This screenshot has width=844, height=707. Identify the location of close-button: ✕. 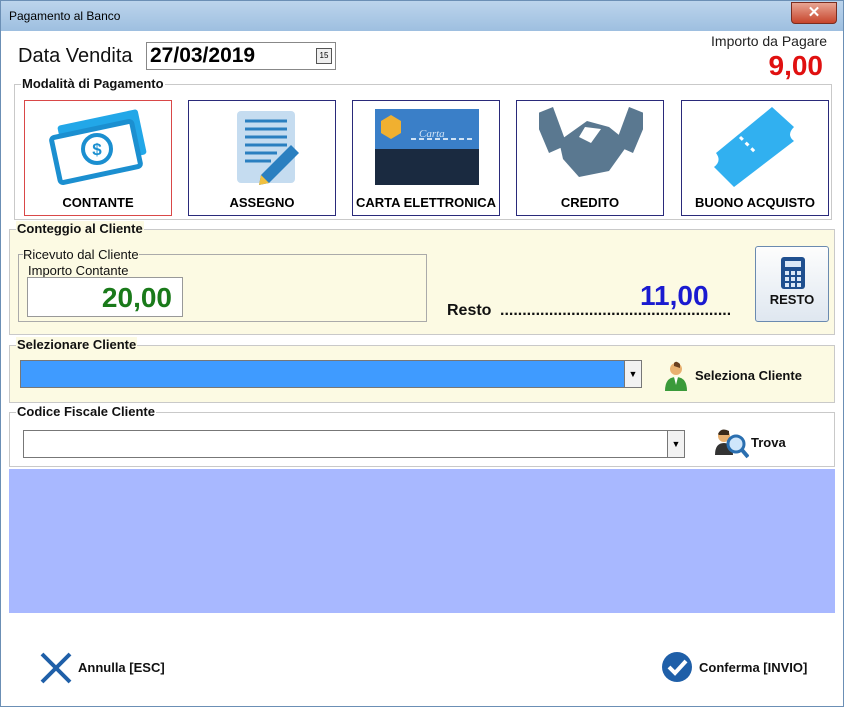
(814, 13).